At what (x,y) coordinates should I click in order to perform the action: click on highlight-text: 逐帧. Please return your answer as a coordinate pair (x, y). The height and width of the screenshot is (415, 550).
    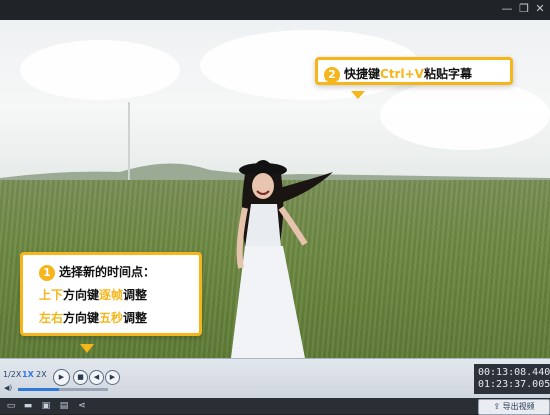
    Looking at the image, I should click on (111, 295).